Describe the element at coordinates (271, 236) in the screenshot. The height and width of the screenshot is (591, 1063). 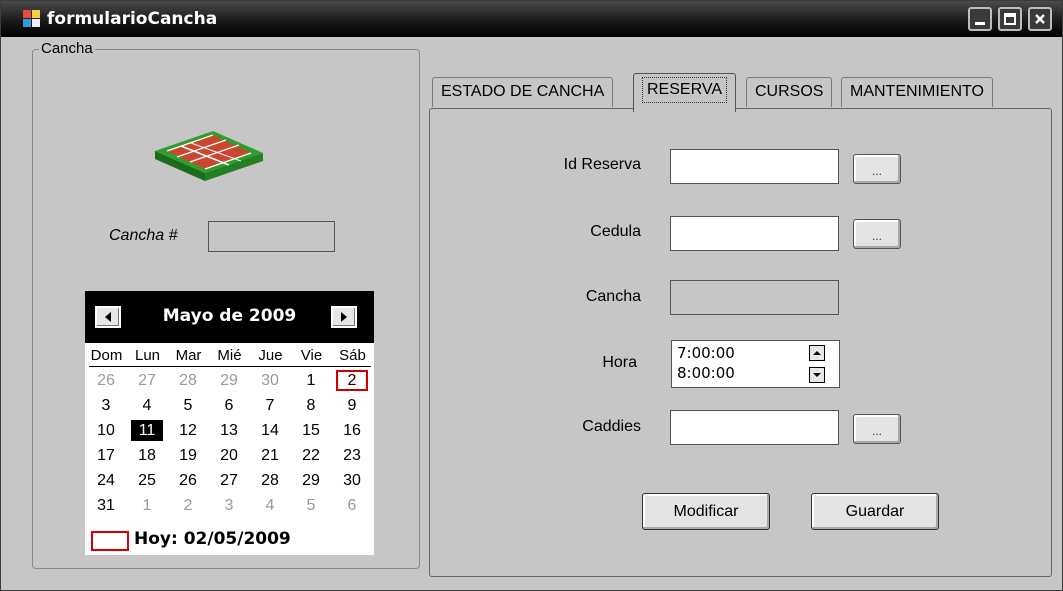
I see `cancha-number-field` at that location.